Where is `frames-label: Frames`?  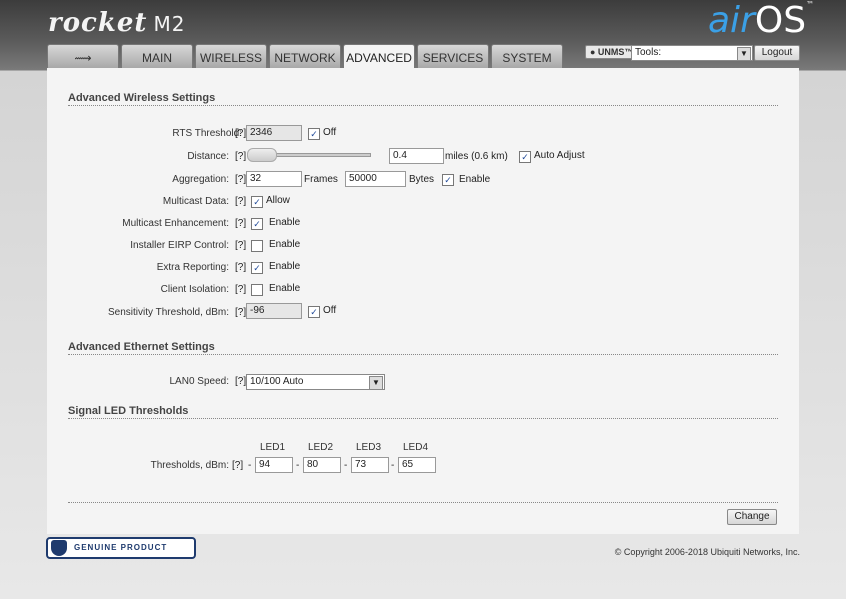 frames-label: Frames is located at coordinates (321, 179).